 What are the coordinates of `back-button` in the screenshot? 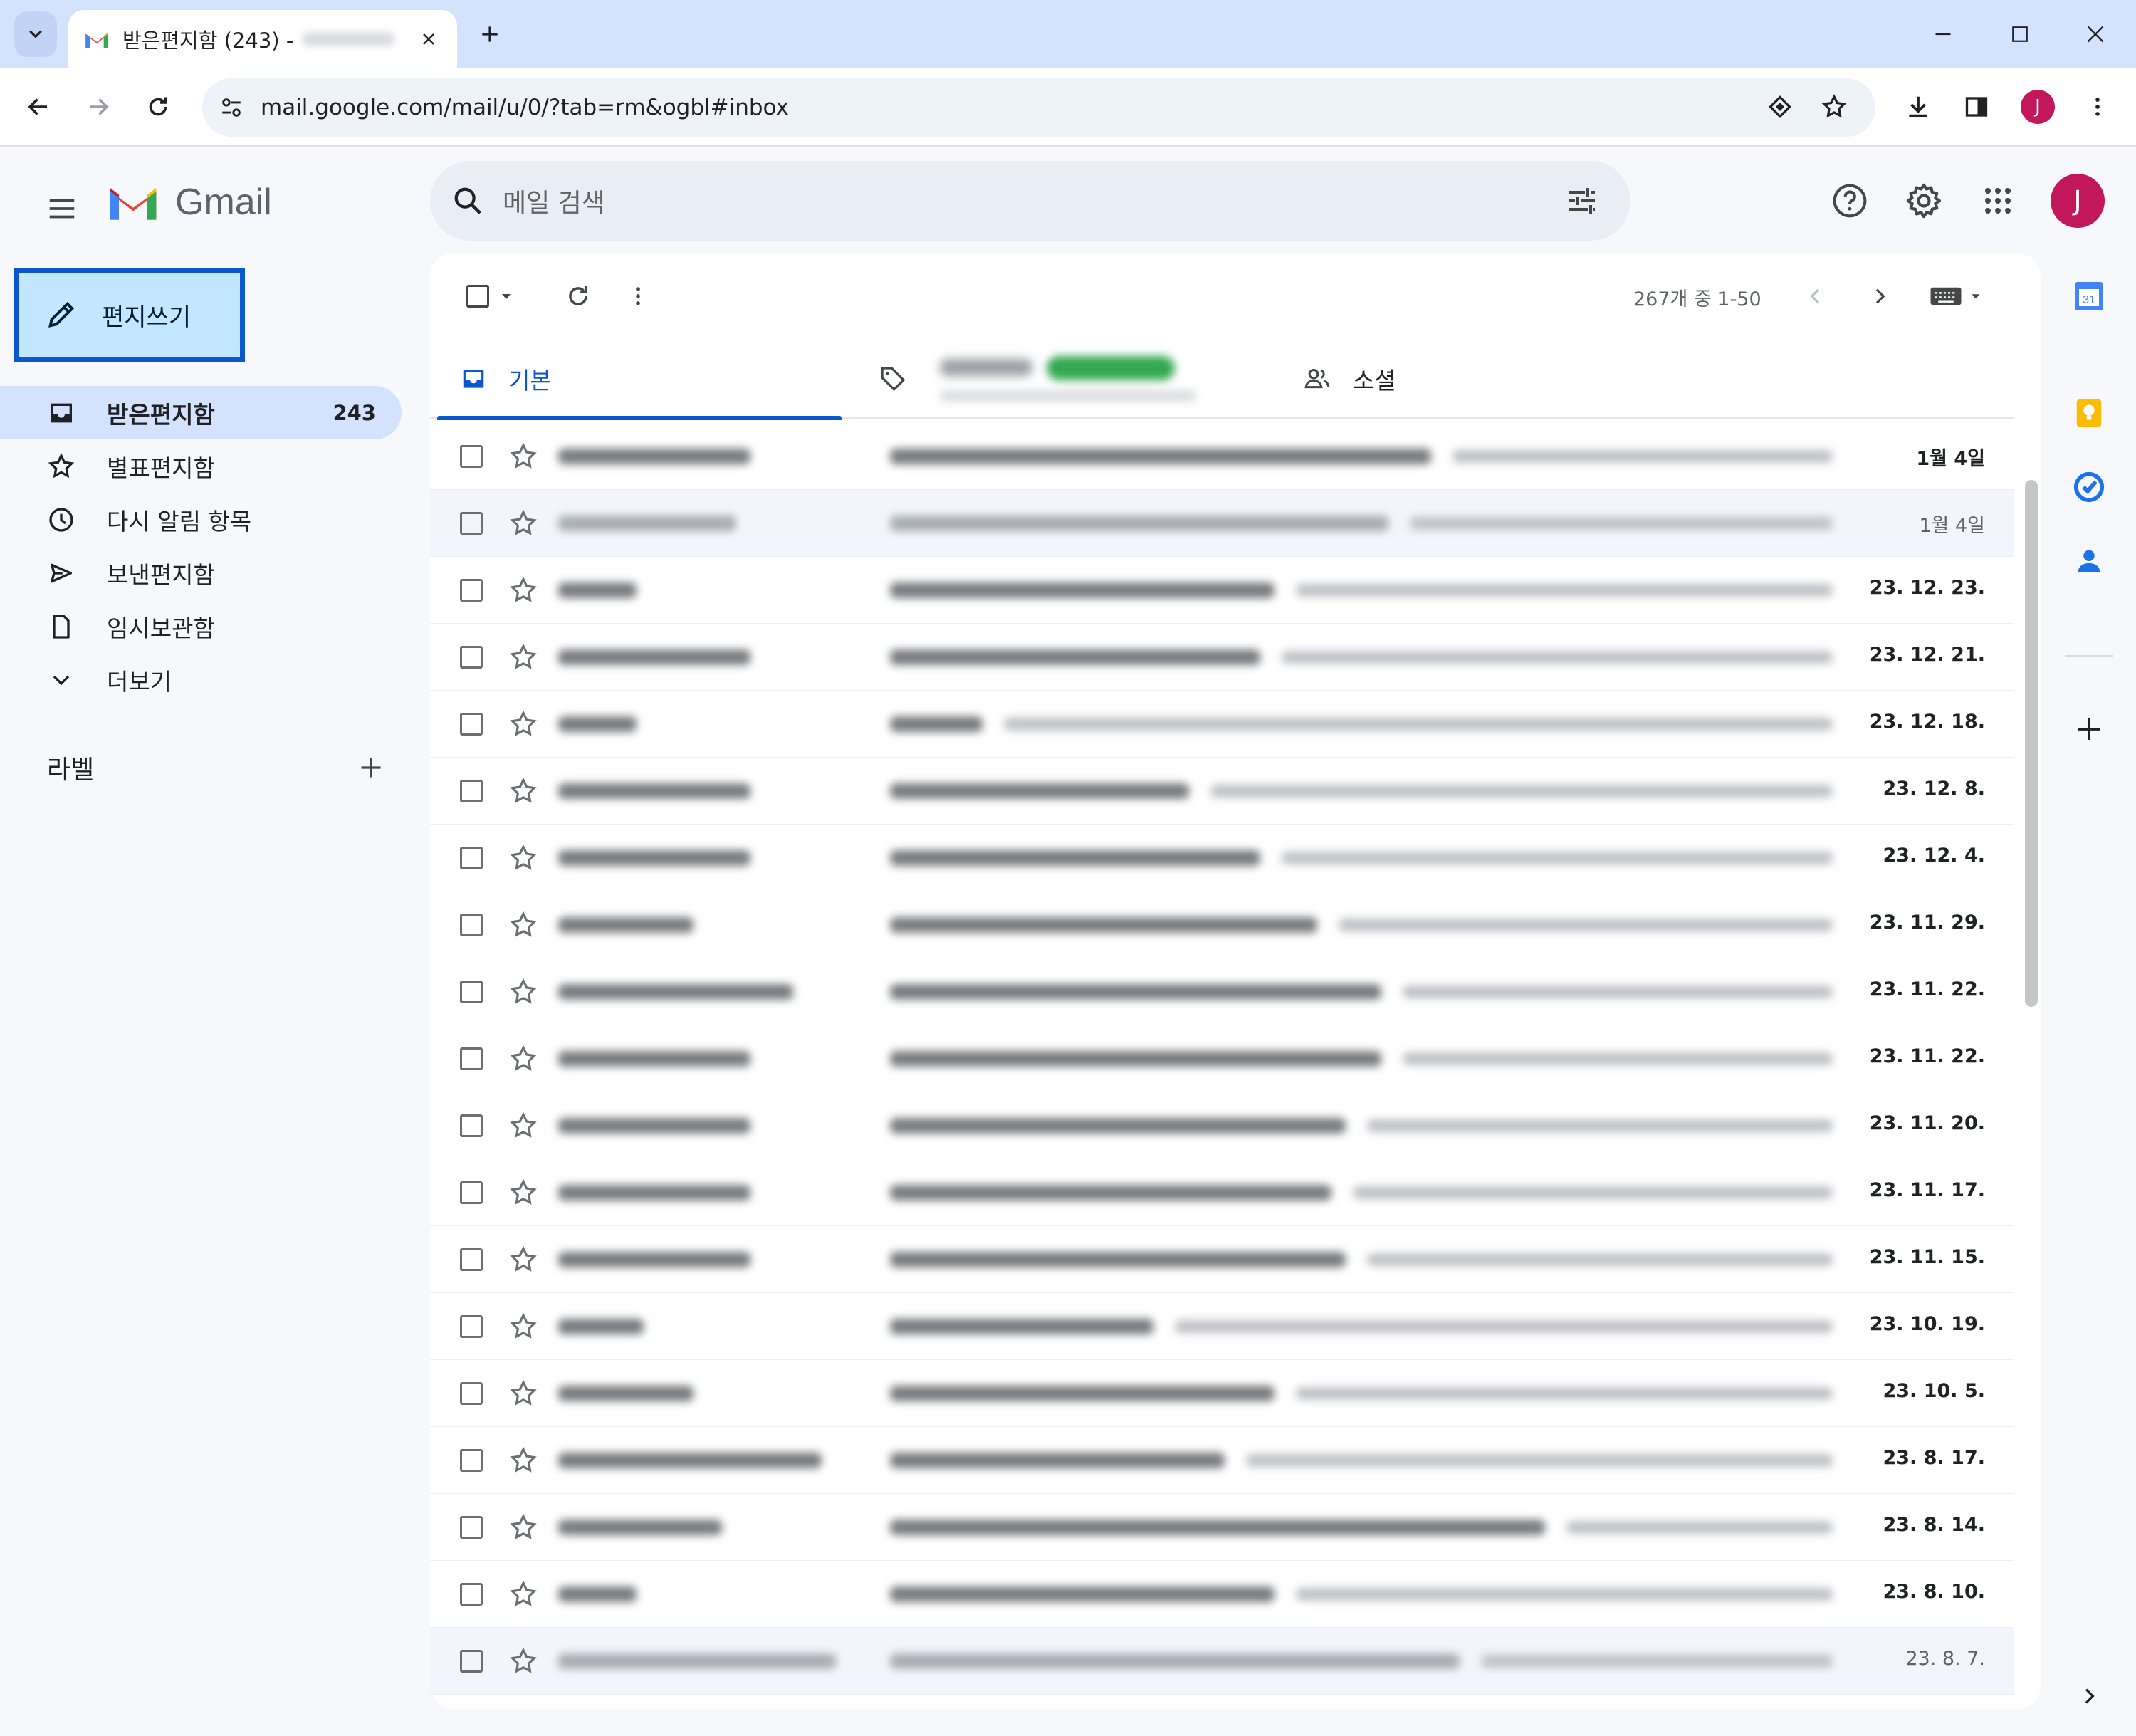 It's located at (38, 106).